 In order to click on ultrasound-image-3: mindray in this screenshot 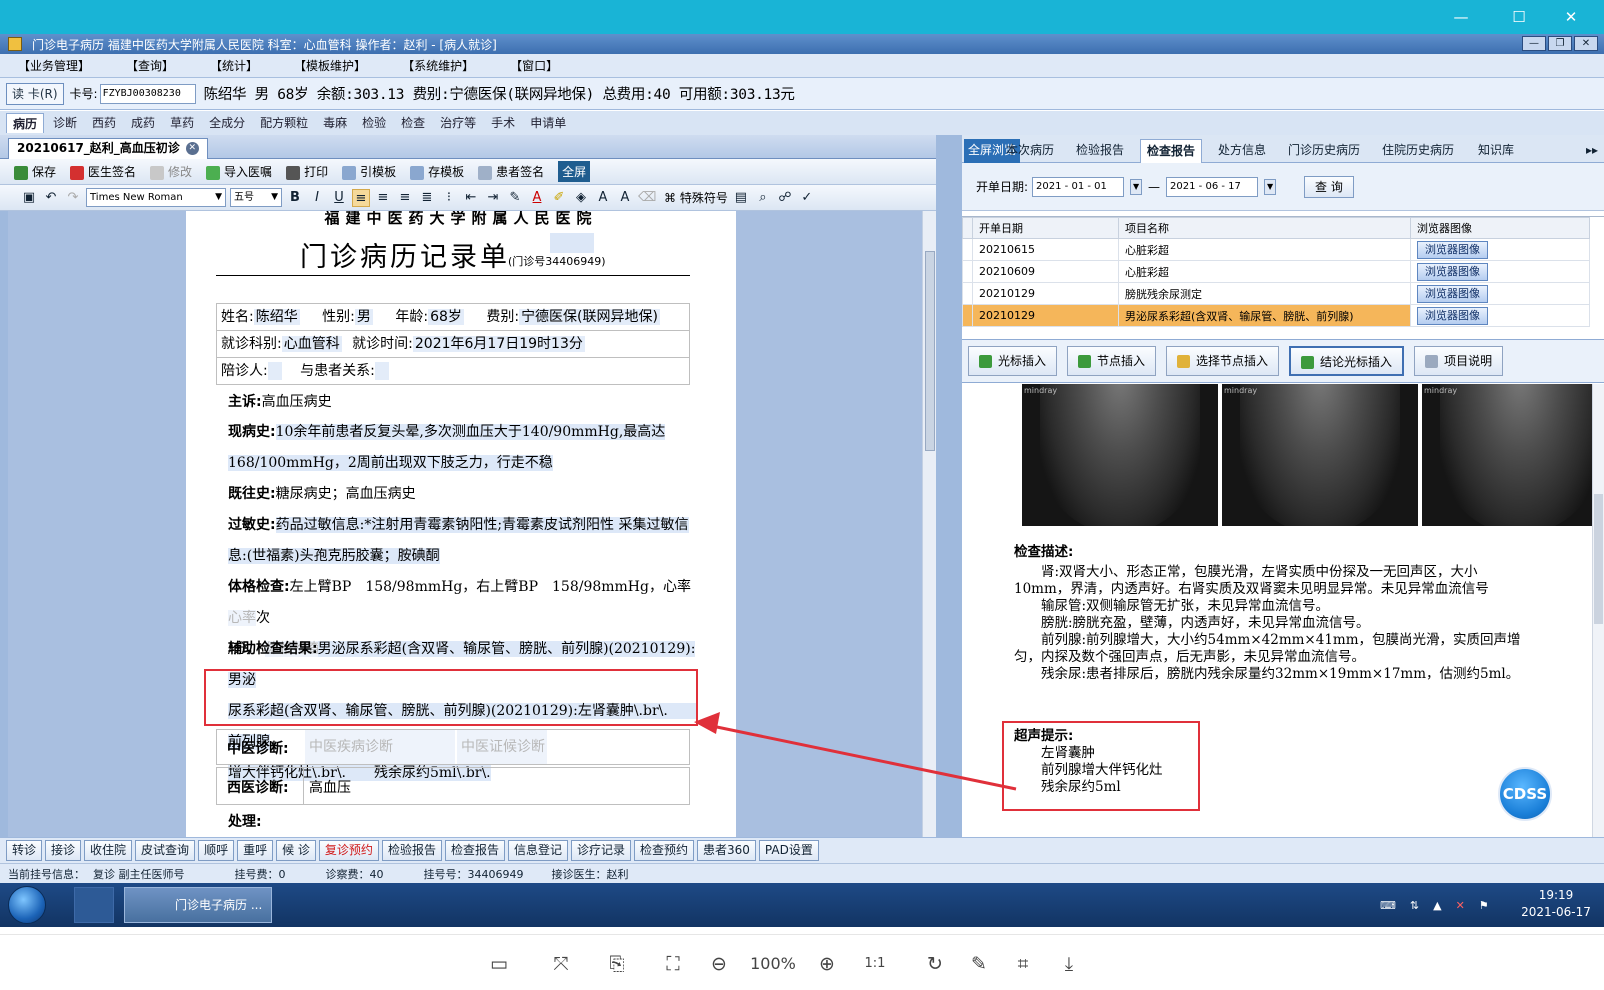, I will do `click(1507, 455)`.